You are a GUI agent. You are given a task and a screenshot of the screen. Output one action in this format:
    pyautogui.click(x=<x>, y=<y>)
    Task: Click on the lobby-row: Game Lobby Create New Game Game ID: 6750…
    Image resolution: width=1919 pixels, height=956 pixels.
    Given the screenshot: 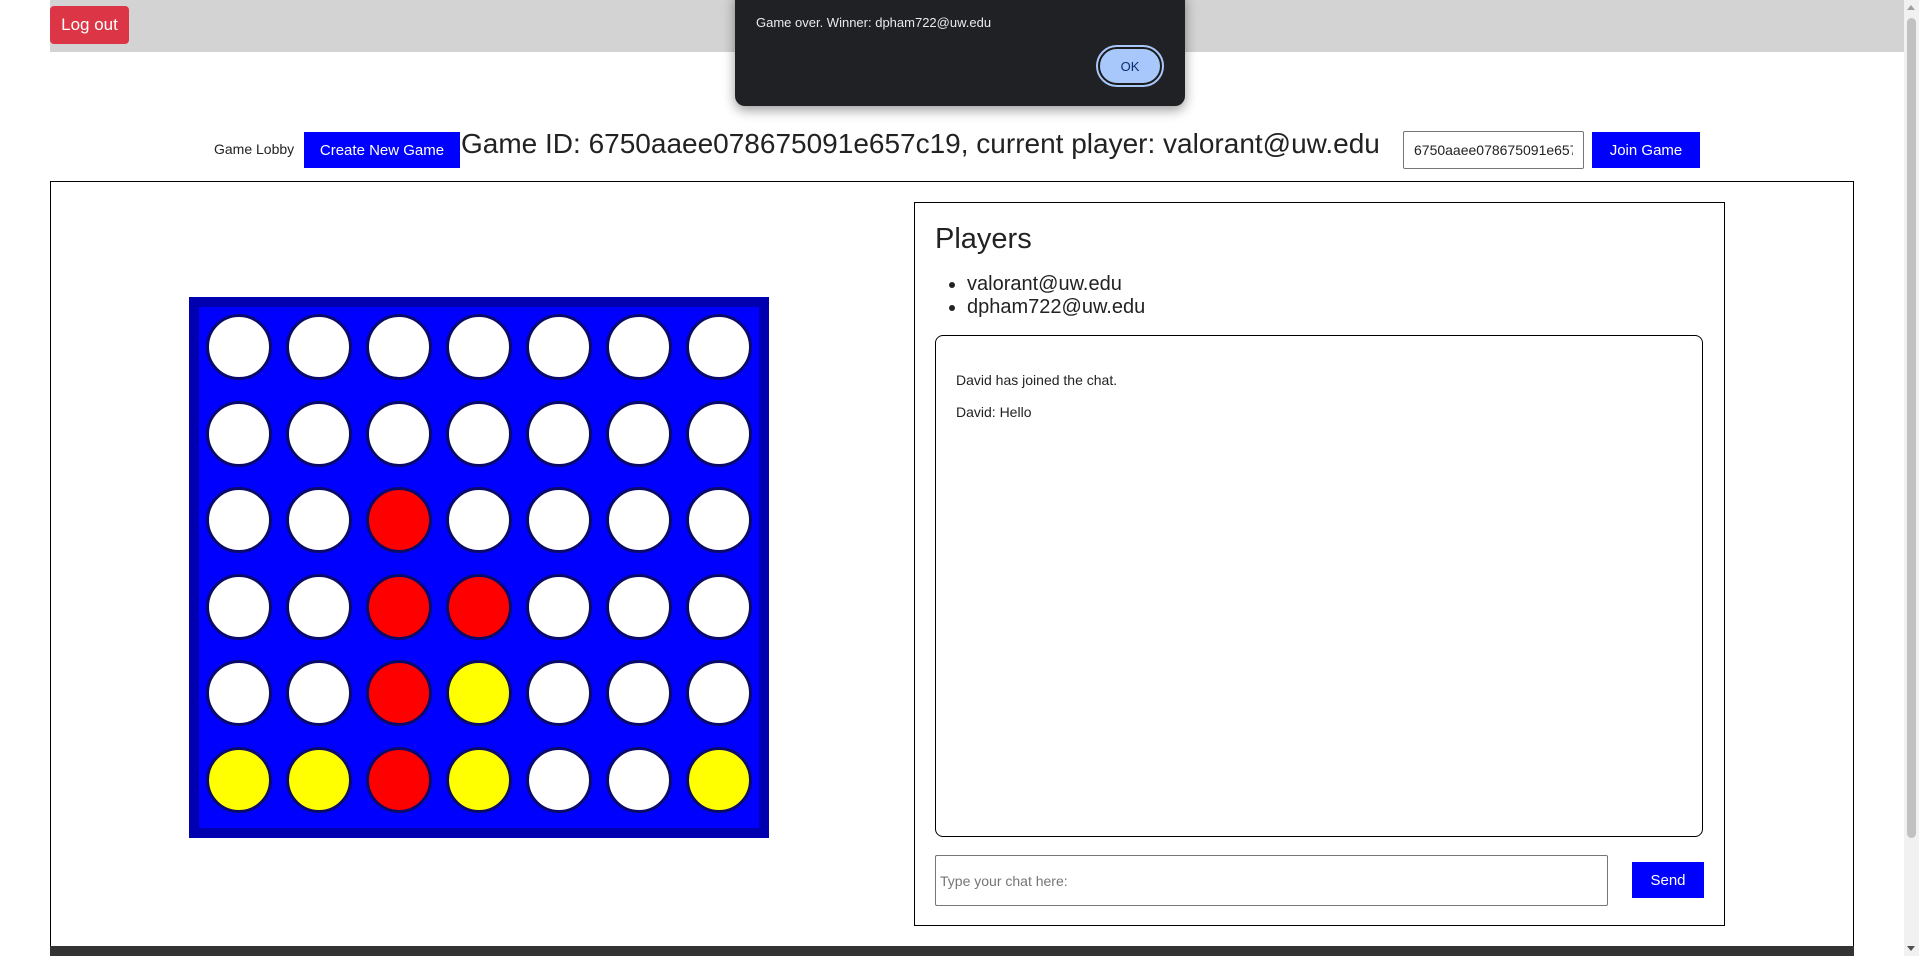 What is the action you would take?
    pyautogui.click(x=959, y=150)
    